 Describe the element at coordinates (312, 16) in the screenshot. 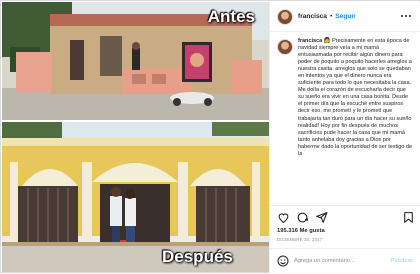

I see `username-link: francisca` at that location.